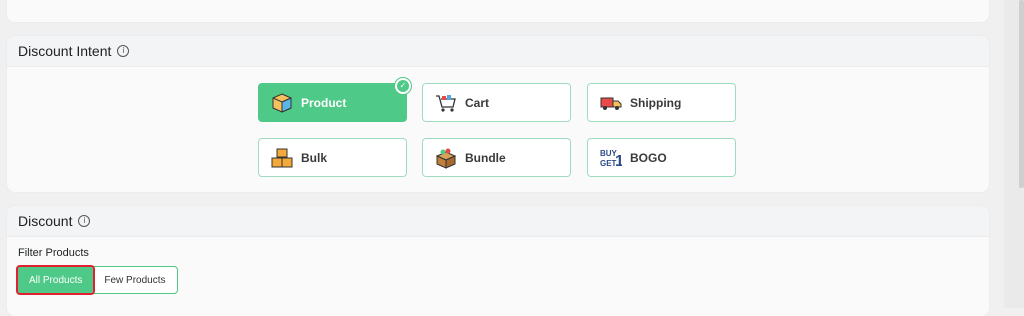 The width and height of the screenshot is (1024, 316). Describe the element at coordinates (324, 102) in the screenshot. I see `intent-option-label: Product` at that location.